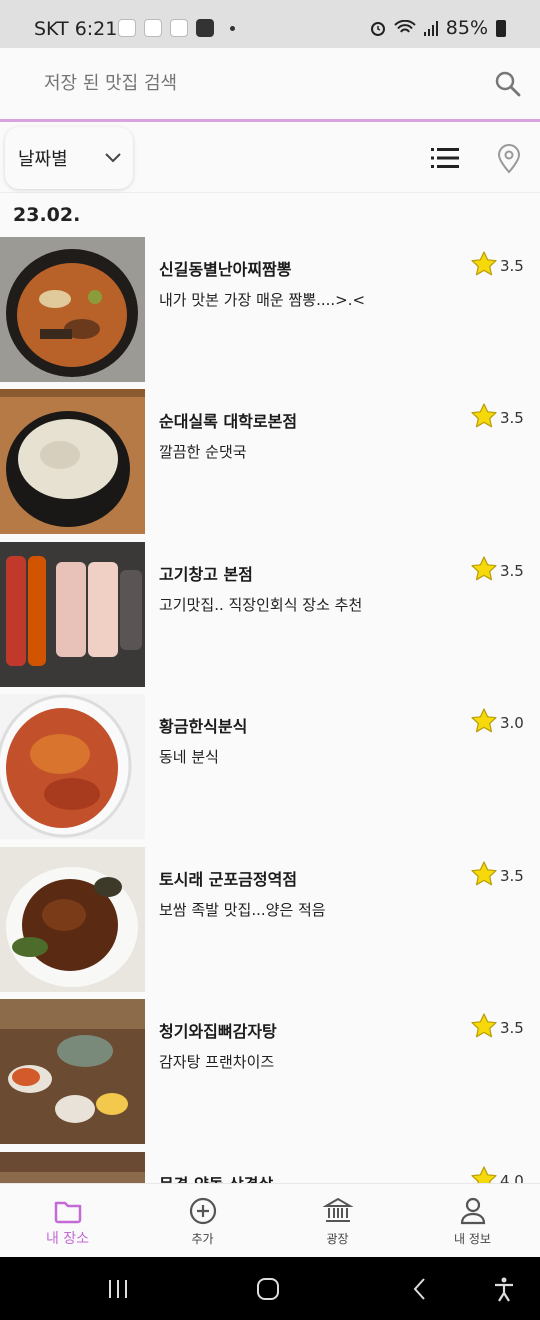 Image resolution: width=540 pixels, height=1320 pixels. I want to click on status-right: 85%, so click(438, 28).